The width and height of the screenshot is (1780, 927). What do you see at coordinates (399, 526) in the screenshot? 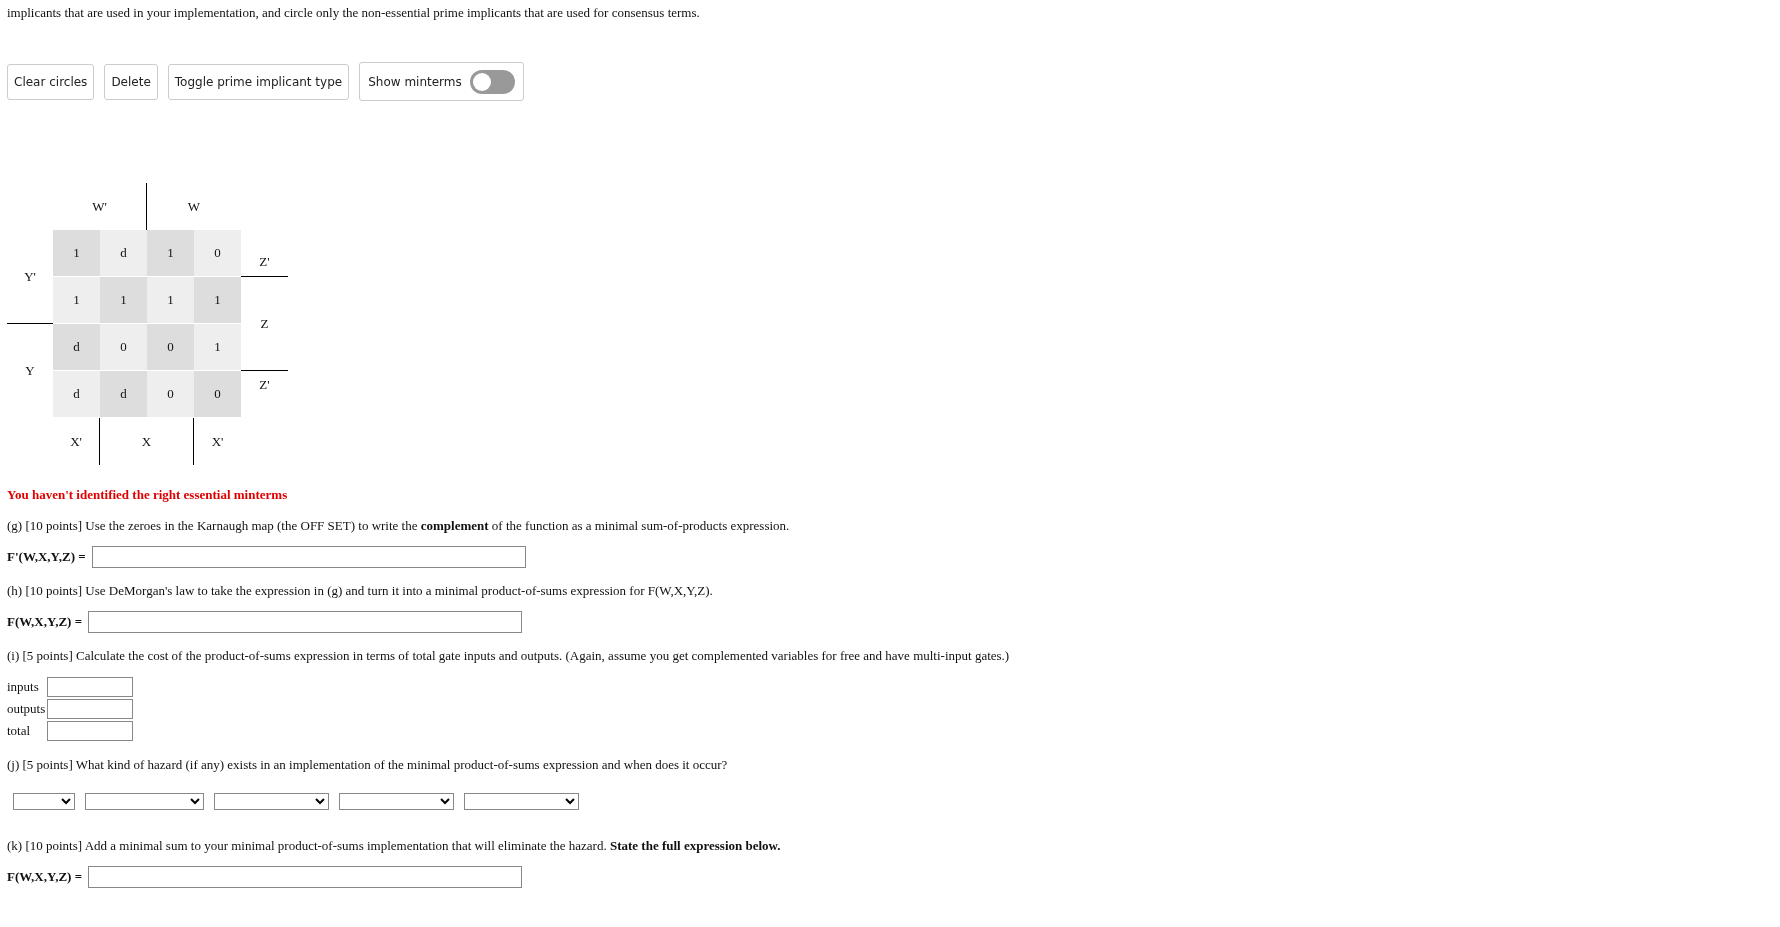
I see `question-text: (g) [10 points] Use the zeroes in the Karnaugh map (the OFF SET) to write the complement of the function as a minimal sum-of-products expression.` at bounding box center [399, 526].